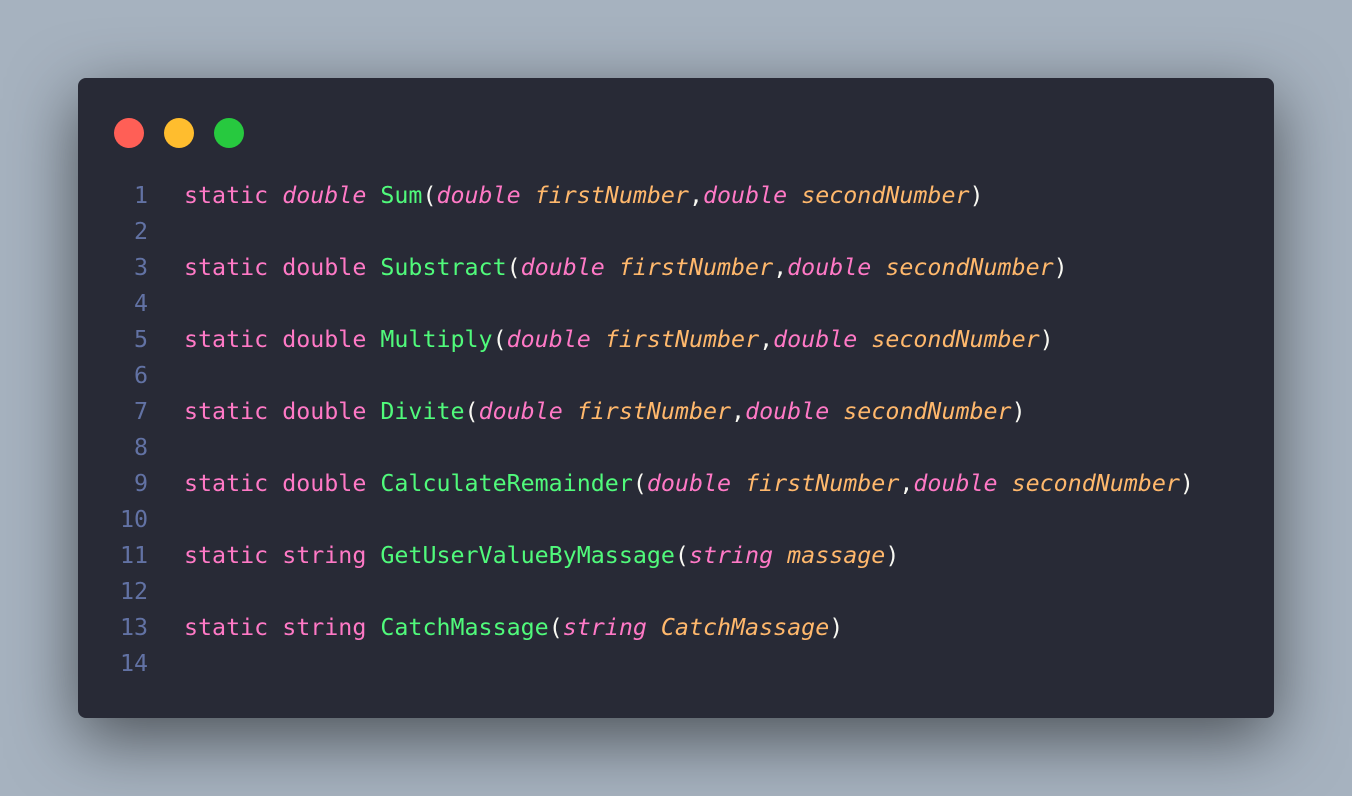 This screenshot has width=1352, height=796. What do you see at coordinates (401, 195) in the screenshot?
I see `code-token-function: Sum` at bounding box center [401, 195].